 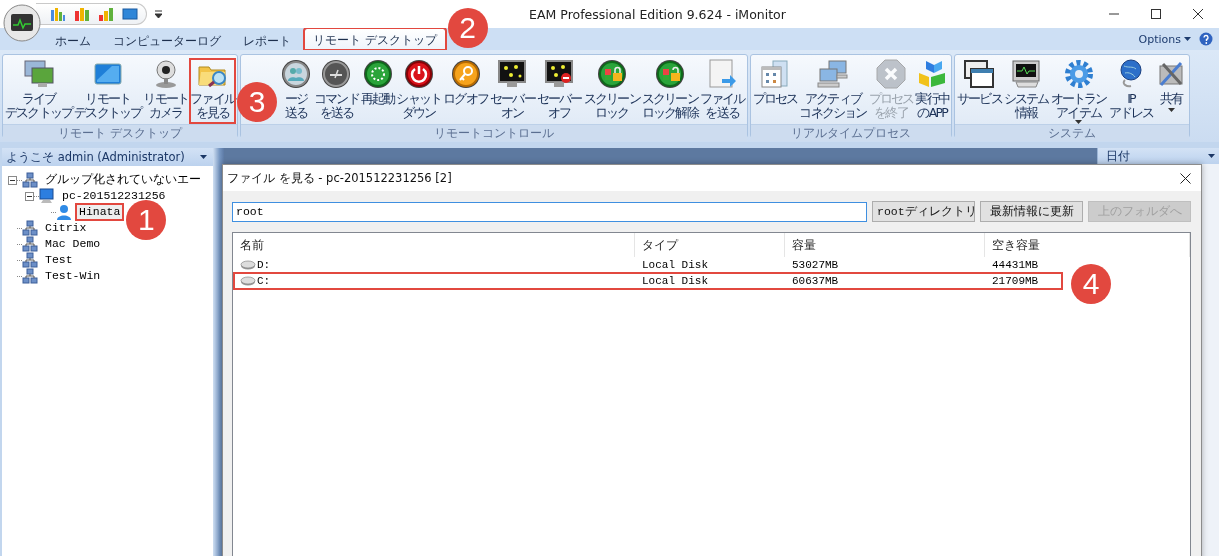 I want to click on ribbon-button: シャット ダウン, so click(x=419, y=91).